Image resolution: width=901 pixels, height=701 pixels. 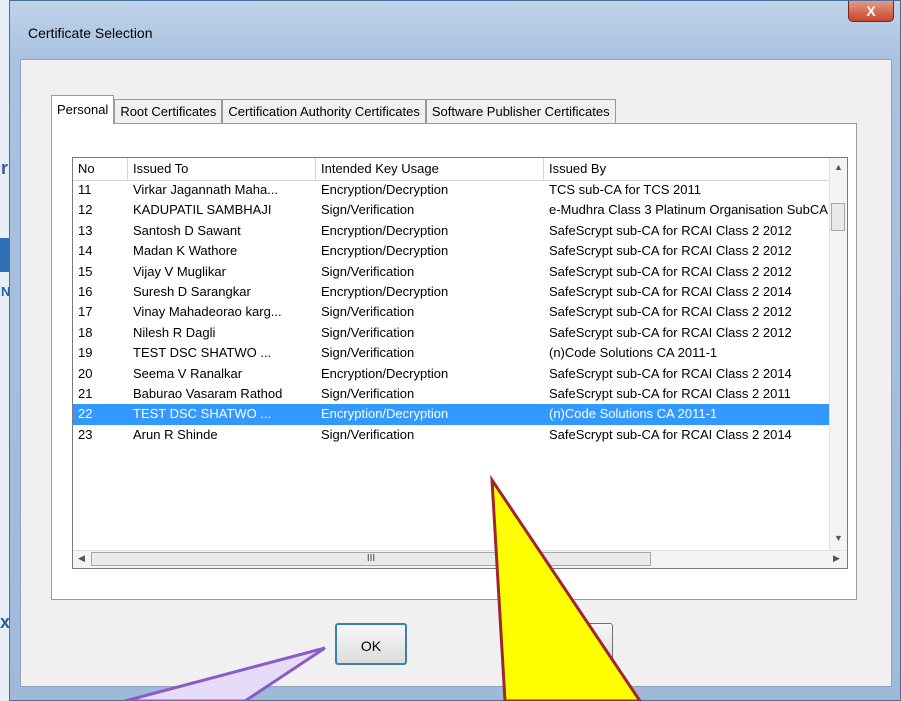 I want to click on scroll-down-icon: ▼, so click(x=838, y=538).